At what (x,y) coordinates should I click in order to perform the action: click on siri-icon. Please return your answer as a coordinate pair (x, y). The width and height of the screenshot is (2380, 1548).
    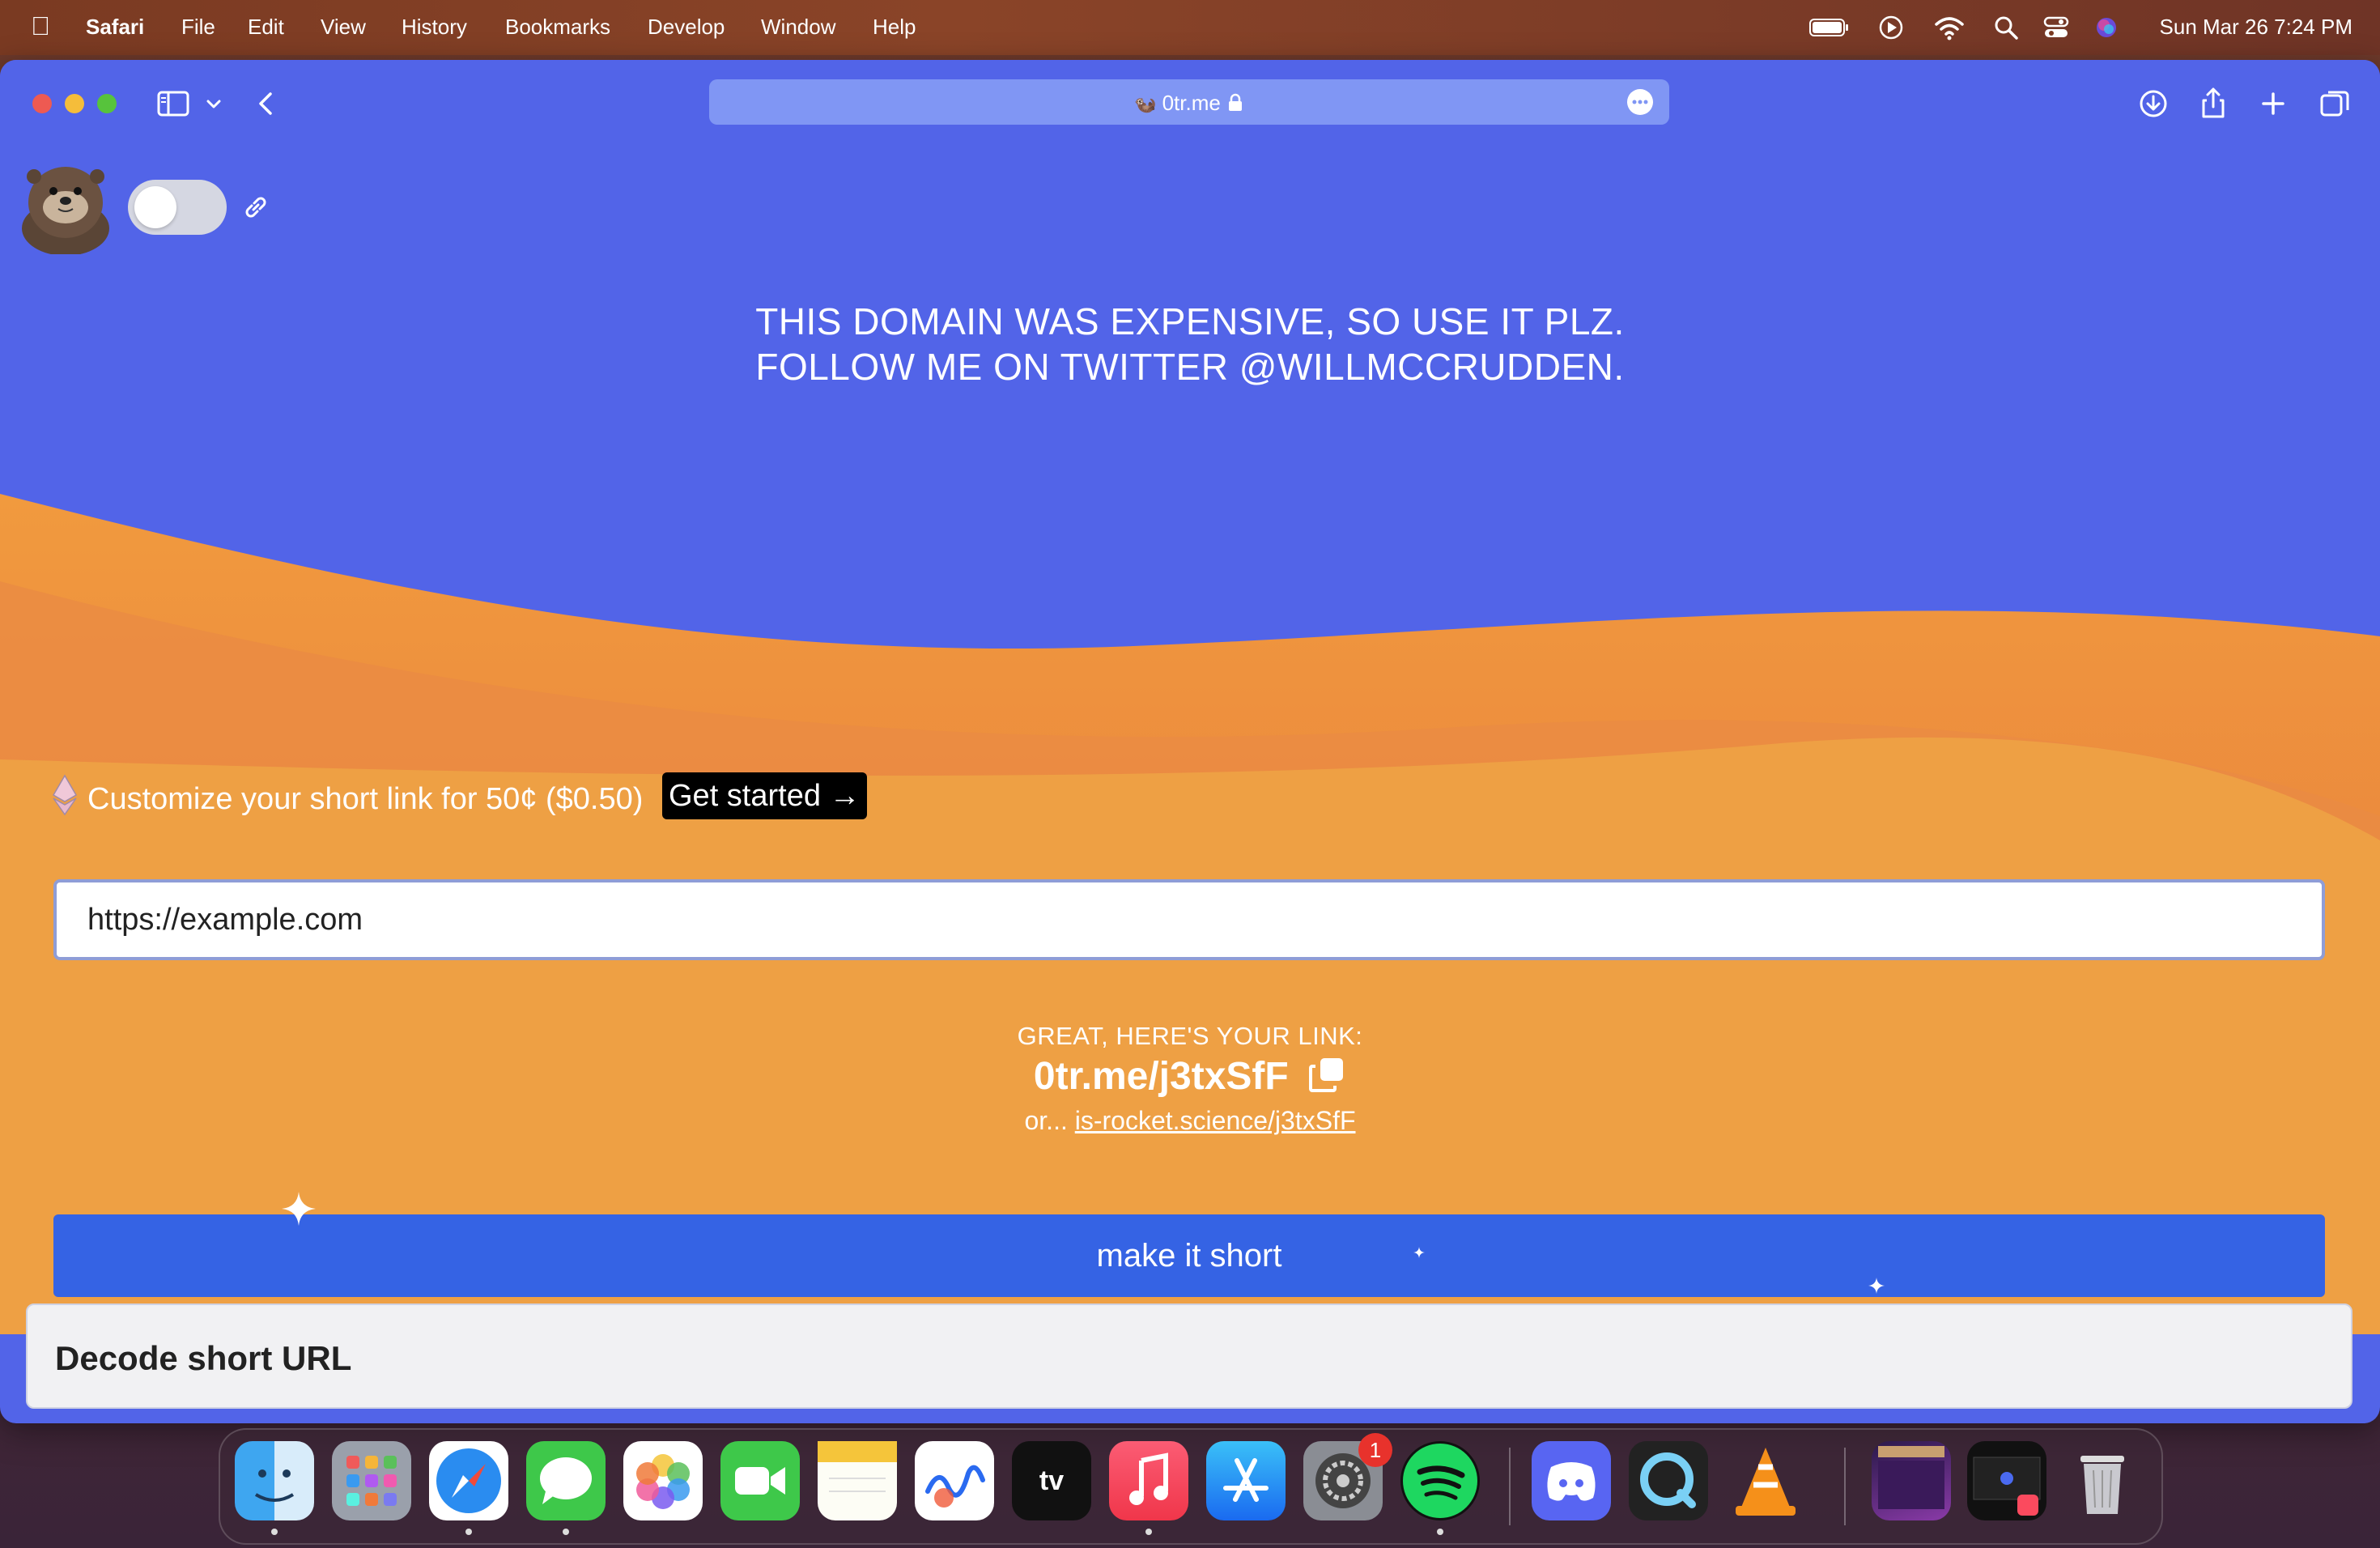
    Looking at the image, I should click on (2107, 27).